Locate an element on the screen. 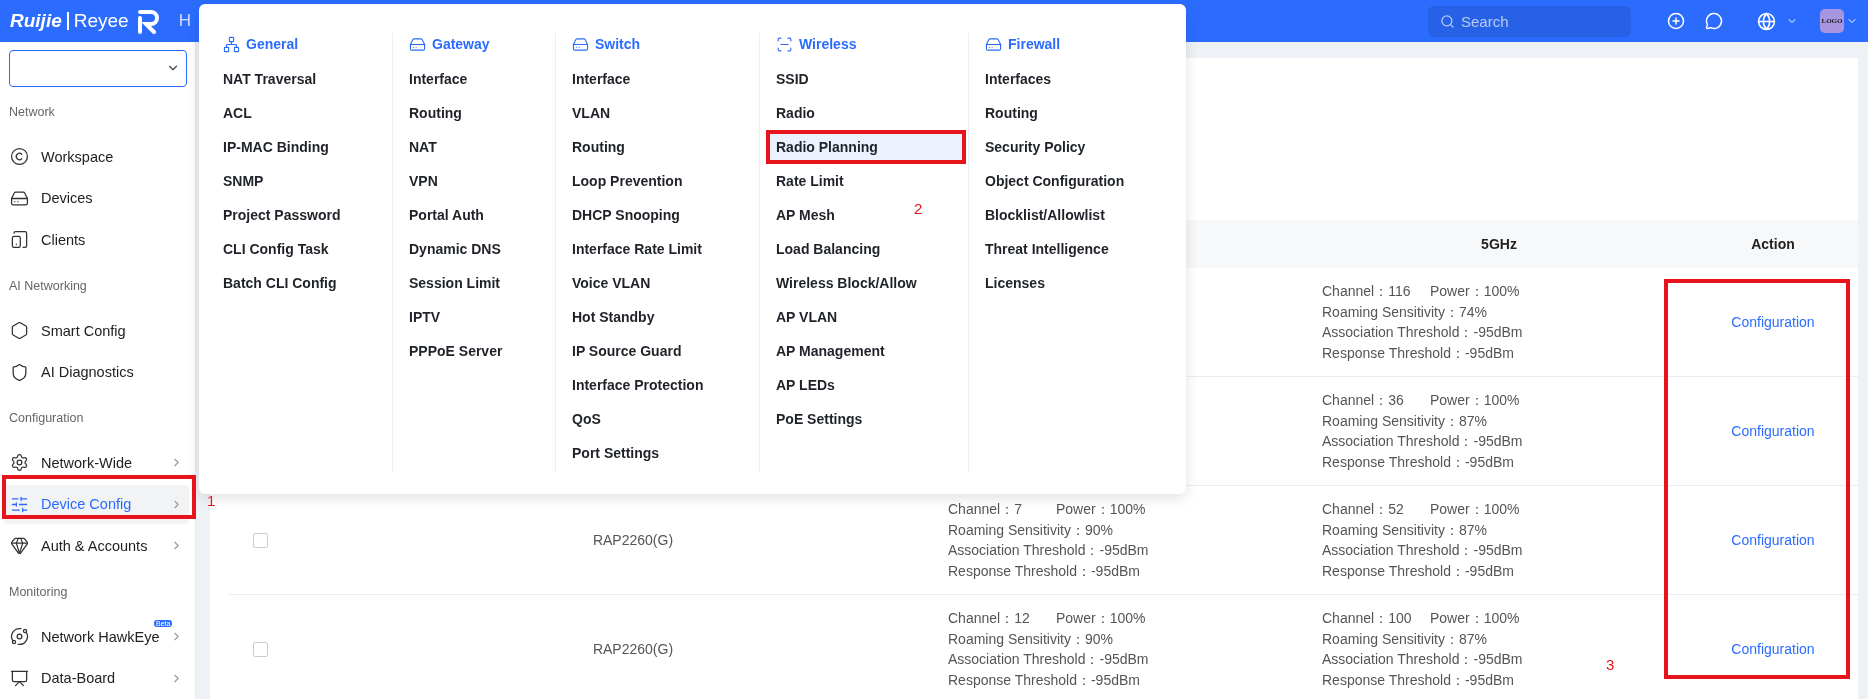 The width and height of the screenshot is (1868, 699). column-header: 5GHz is located at coordinates (1499, 244).